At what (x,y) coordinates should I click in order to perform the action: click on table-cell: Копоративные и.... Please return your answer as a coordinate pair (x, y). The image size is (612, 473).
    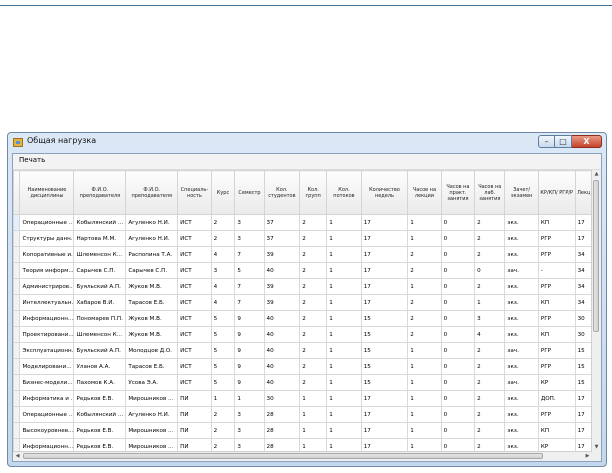
    Looking at the image, I should click on (47, 254).